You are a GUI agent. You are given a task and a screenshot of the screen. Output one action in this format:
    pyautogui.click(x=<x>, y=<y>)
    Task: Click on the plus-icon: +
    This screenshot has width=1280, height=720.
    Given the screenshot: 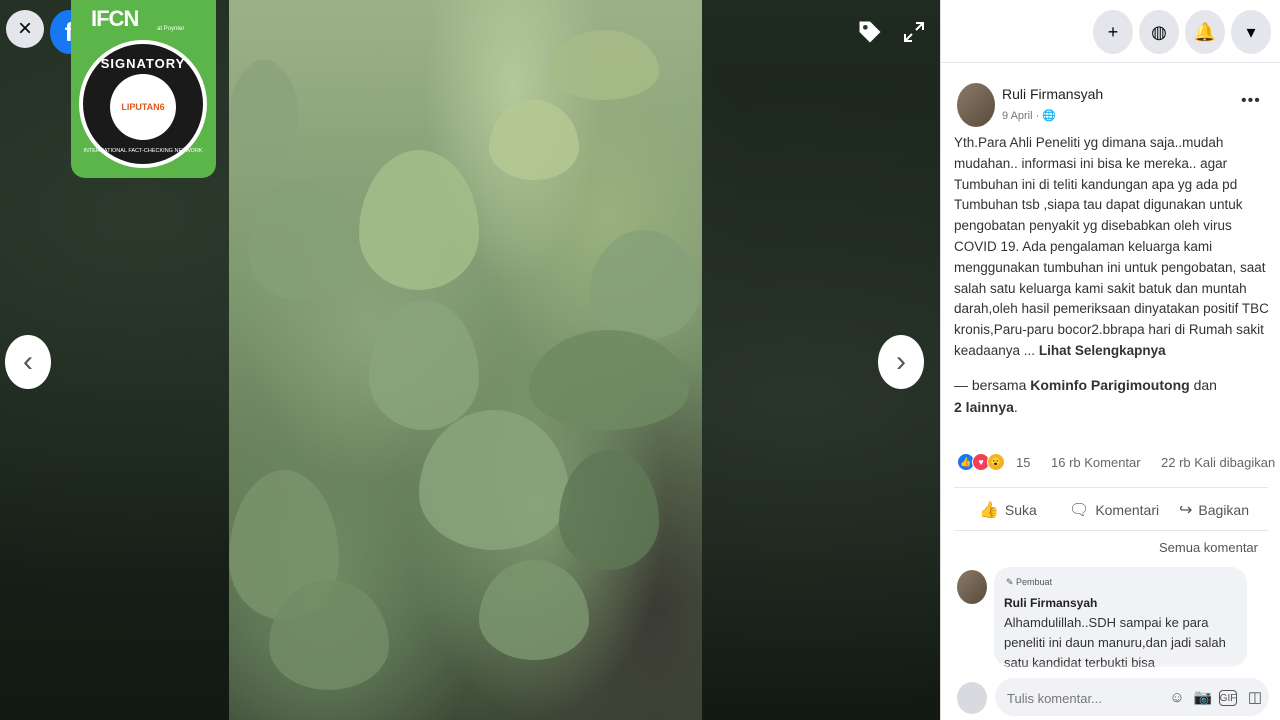 What is the action you would take?
    pyautogui.click(x=1113, y=31)
    